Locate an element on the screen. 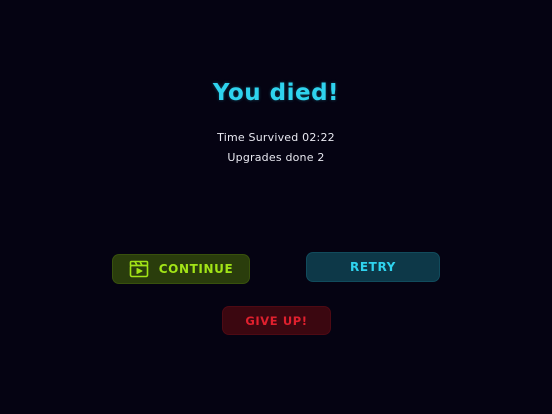  give-up-button: GIVE UP! is located at coordinates (276, 320).